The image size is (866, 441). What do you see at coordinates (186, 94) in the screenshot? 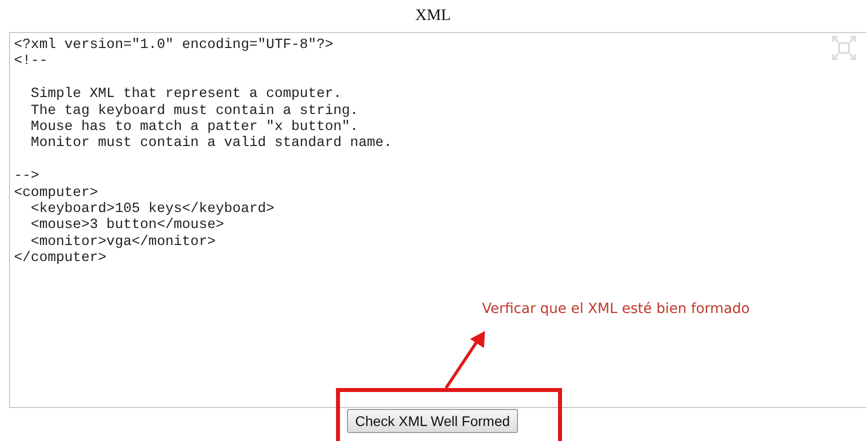
I see `code-line: Simple XML that represent a computer.` at bounding box center [186, 94].